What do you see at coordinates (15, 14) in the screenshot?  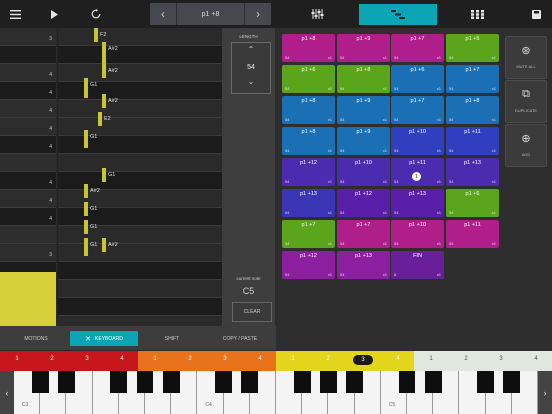 I see `hamburger-icon` at bounding box center [15, 14].